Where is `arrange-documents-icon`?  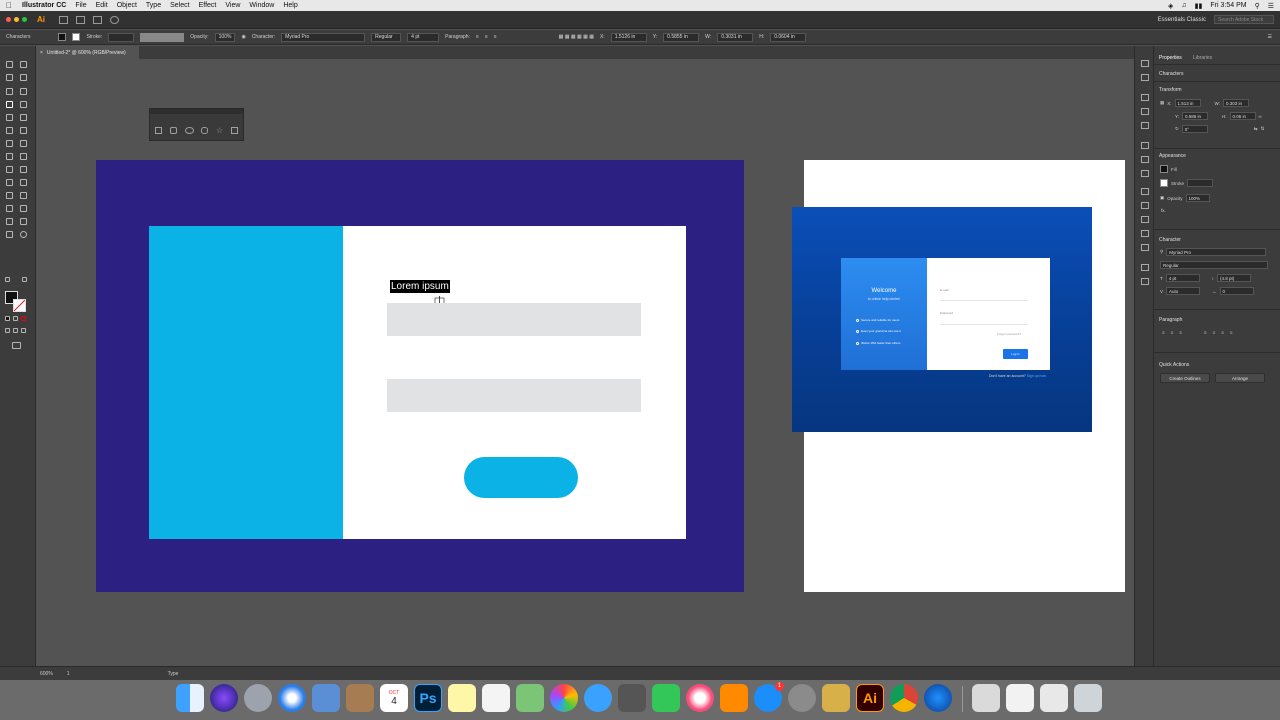
arrange-documents-icon is located at coordinates (97, 19).